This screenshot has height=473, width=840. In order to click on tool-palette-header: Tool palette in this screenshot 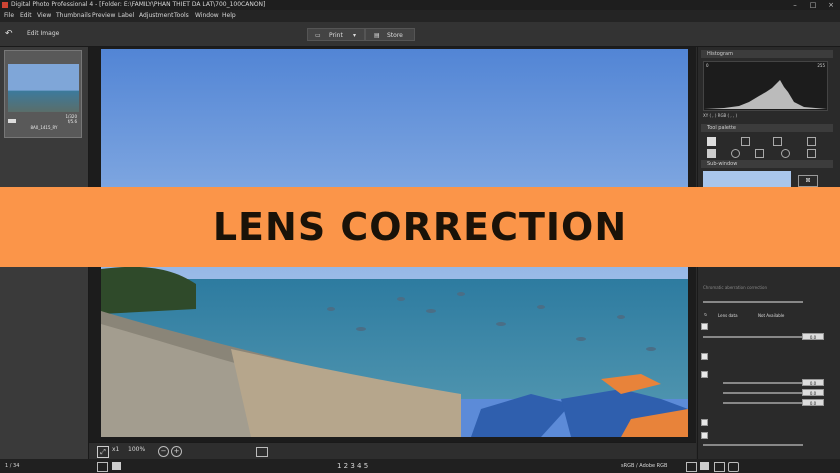, I will do `click(767, 128)`.